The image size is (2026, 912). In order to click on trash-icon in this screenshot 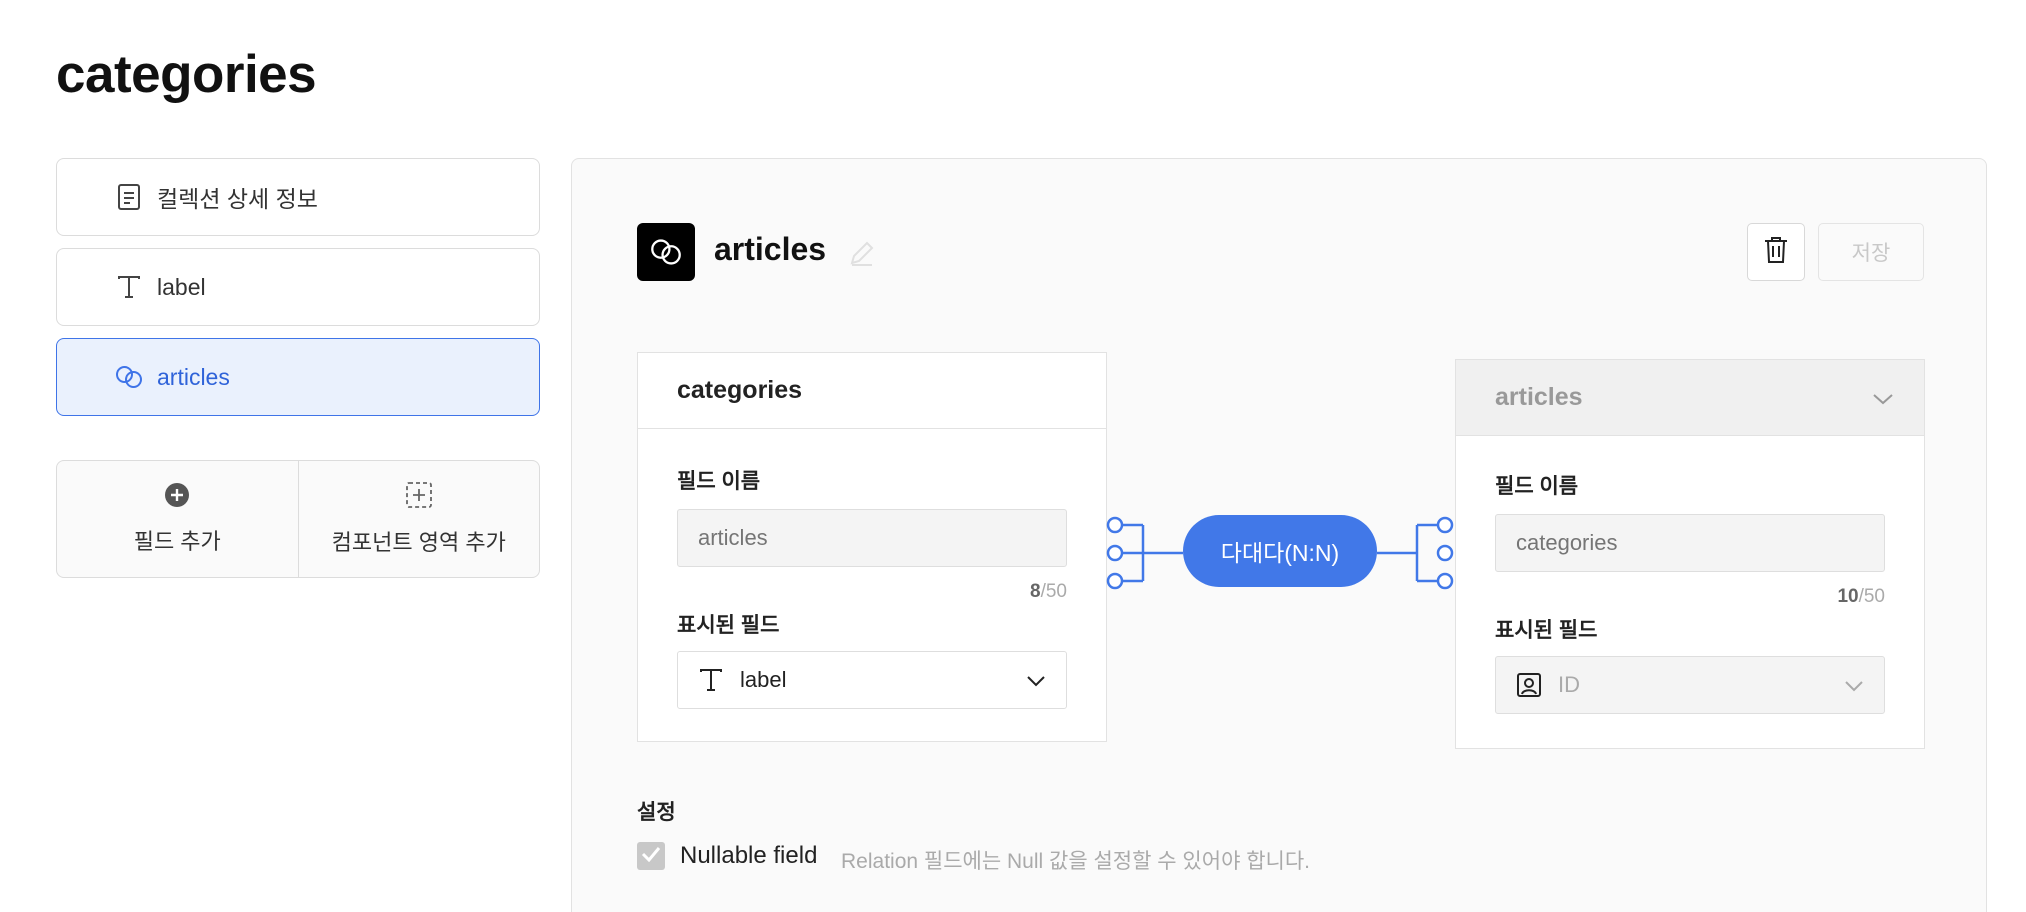, I will do `click(1776, 252)`.